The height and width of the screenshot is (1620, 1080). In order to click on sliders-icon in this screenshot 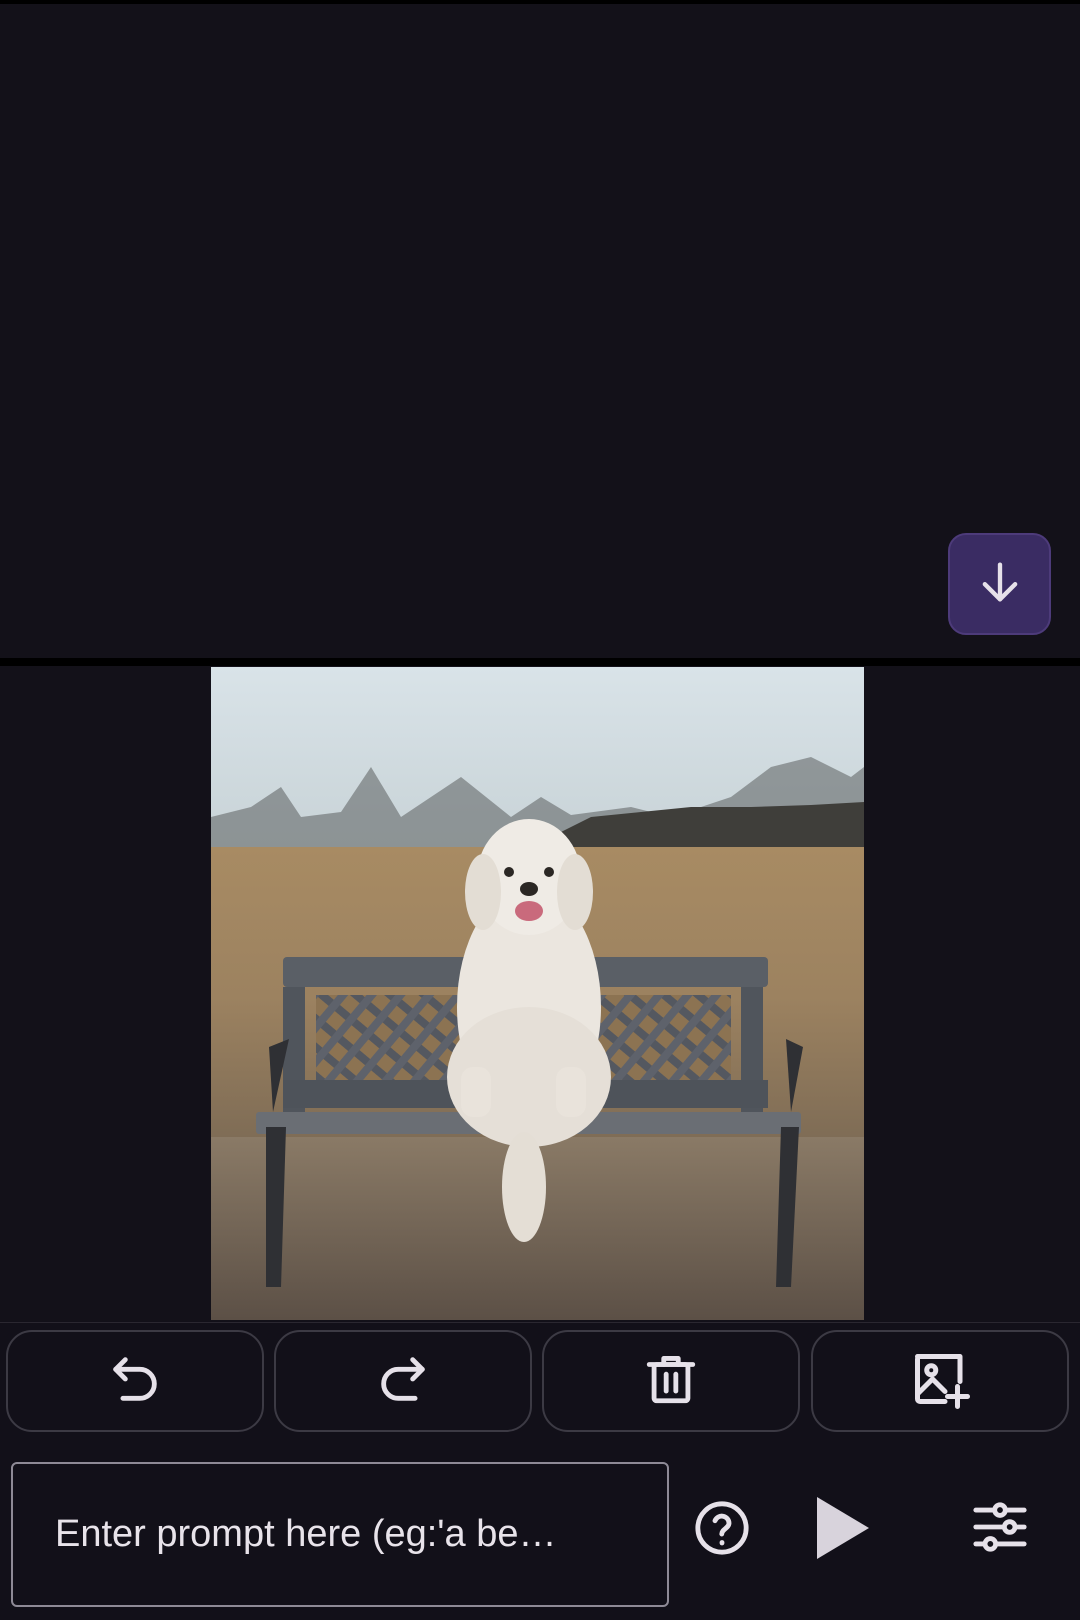, I will do `click(1000, 1529)`.